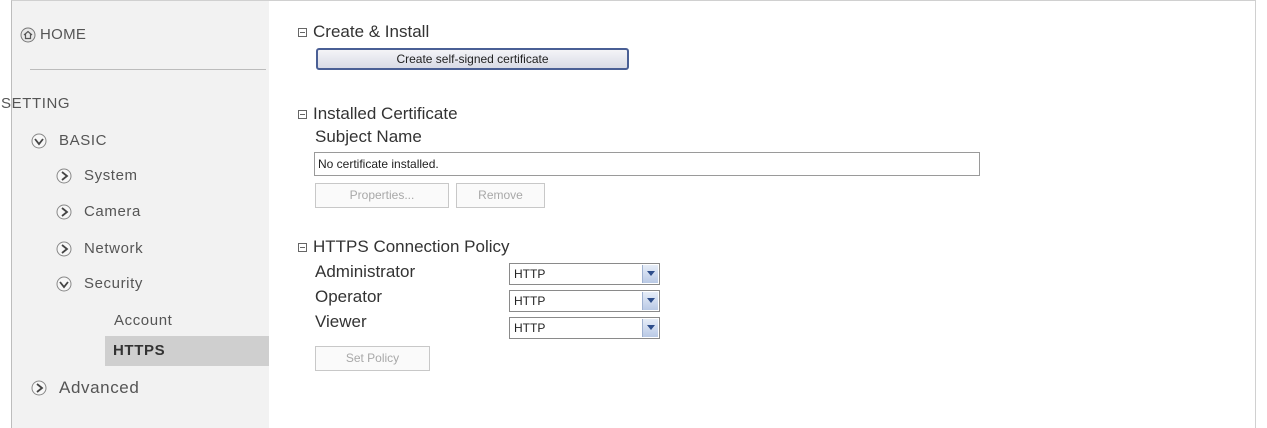 The height and width of the screenshot is (428, 1267). What do you see at coordinates (99, 387) in the screenshot?
I see `sidebar-item-label: Advanced` at bounding box center [99, 387].